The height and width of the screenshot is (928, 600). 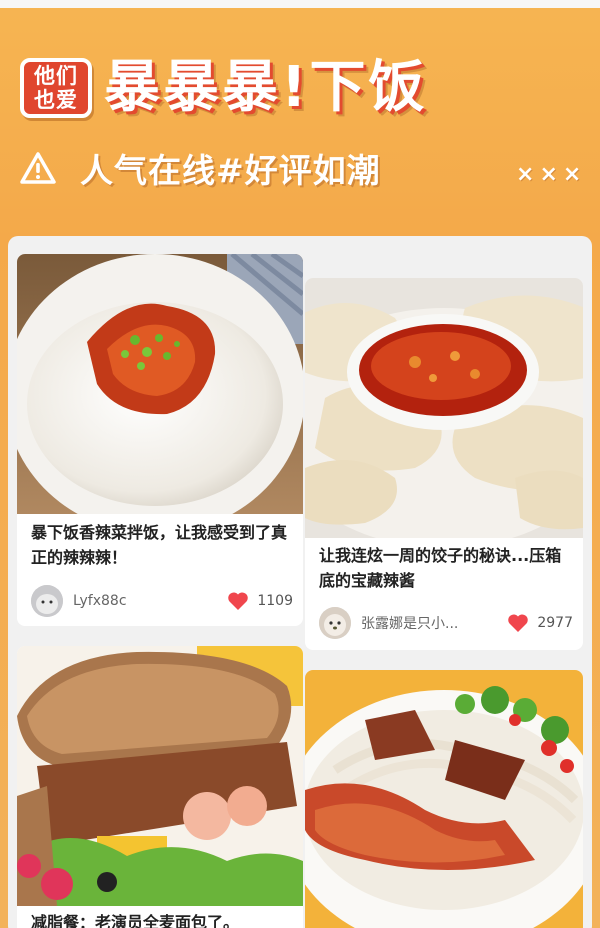 I want to click on rice-bowl-photo, so click(x=160, y=384).